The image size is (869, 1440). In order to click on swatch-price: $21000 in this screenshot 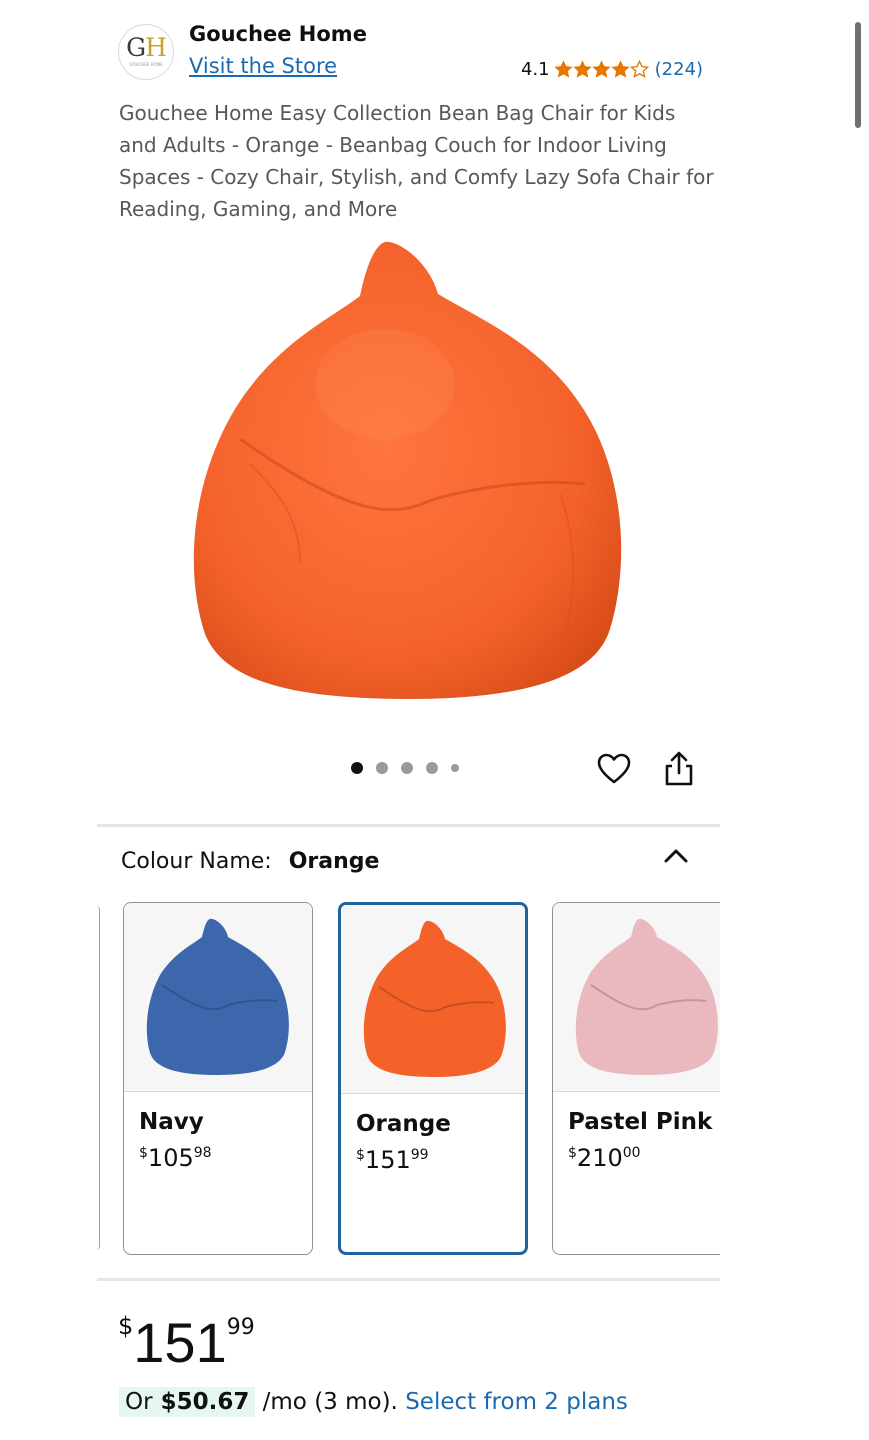, I will do `click(604, 1158)`.